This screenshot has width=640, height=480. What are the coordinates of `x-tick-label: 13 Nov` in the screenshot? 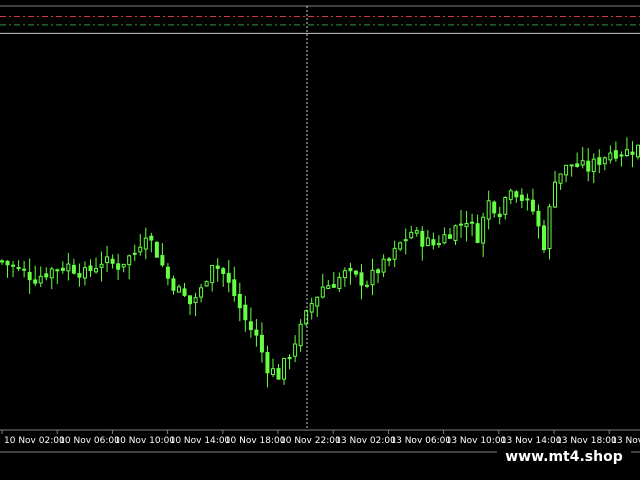 It's located at (625, 441).